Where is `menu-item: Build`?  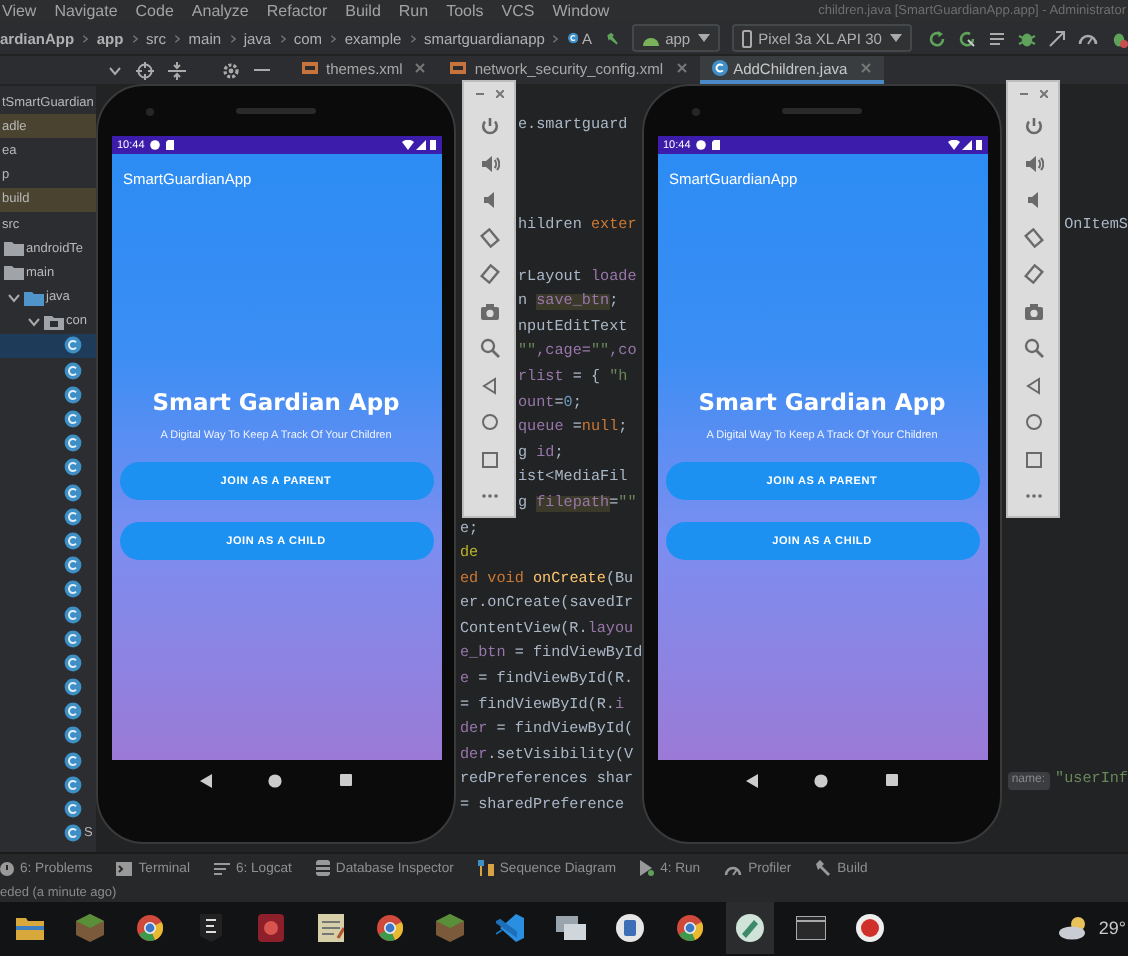
menu-item: Build is located at coordinates (363, 10).